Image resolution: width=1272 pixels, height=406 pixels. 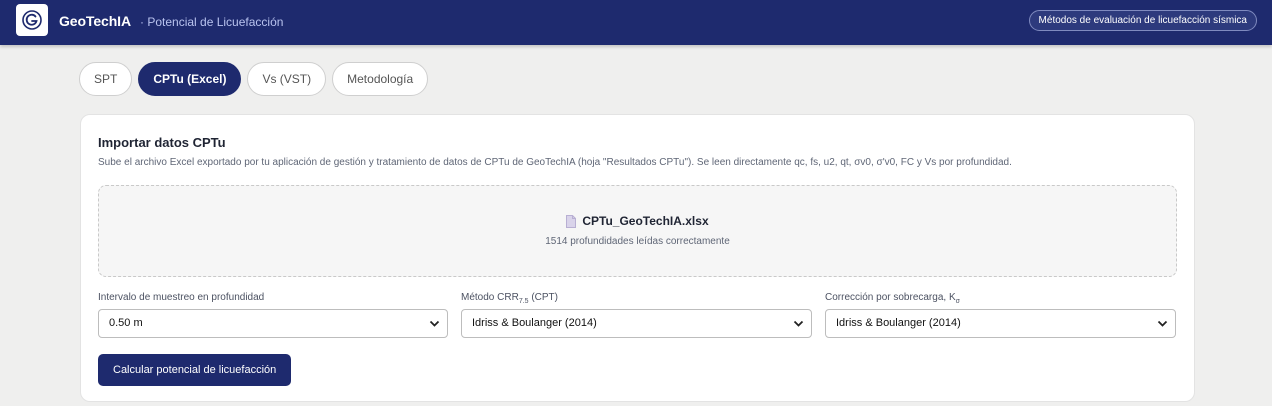 I want to click on crr-method-select-value: Idriss & Boulanger (2014), so click(x=534, y=323).